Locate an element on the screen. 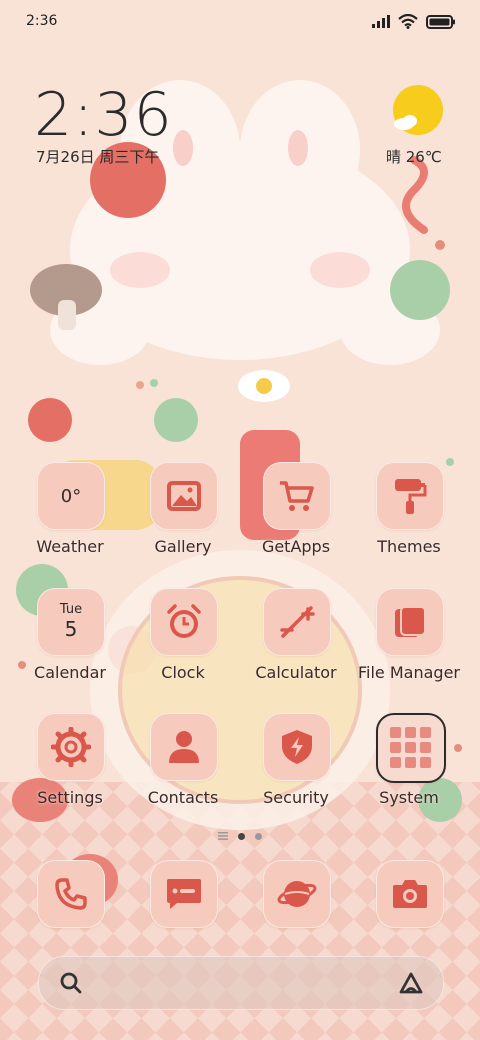 The image size is (480, 1040). paint-roller-icon is located at coordinates (411, 496).